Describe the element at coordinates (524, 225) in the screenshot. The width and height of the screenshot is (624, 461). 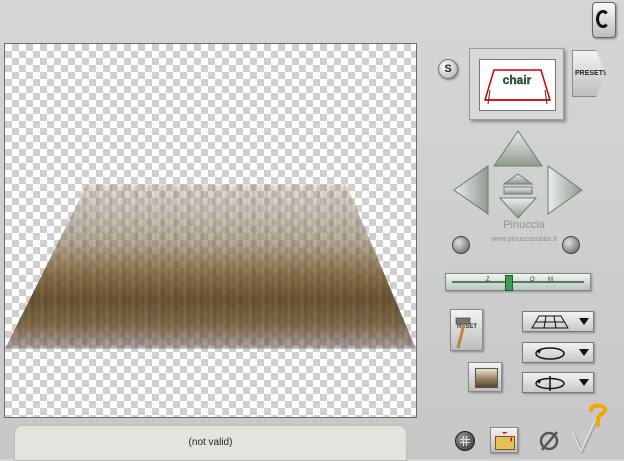
I see `watermark-line1: Pinuccia` at that location.